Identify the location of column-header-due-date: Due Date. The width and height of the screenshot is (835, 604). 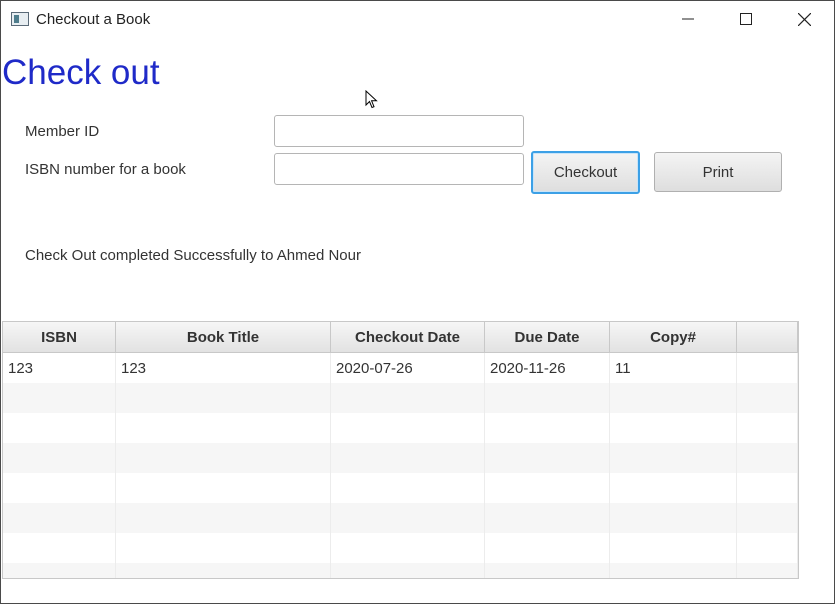
(547, 337).